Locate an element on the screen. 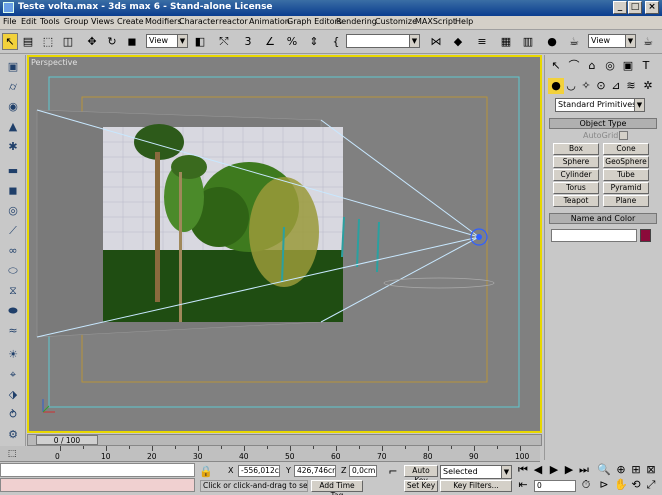 The height and width of the screenshot is (495, 662). tab-objects-icon: ▣ is located at coordinates (13, 67).